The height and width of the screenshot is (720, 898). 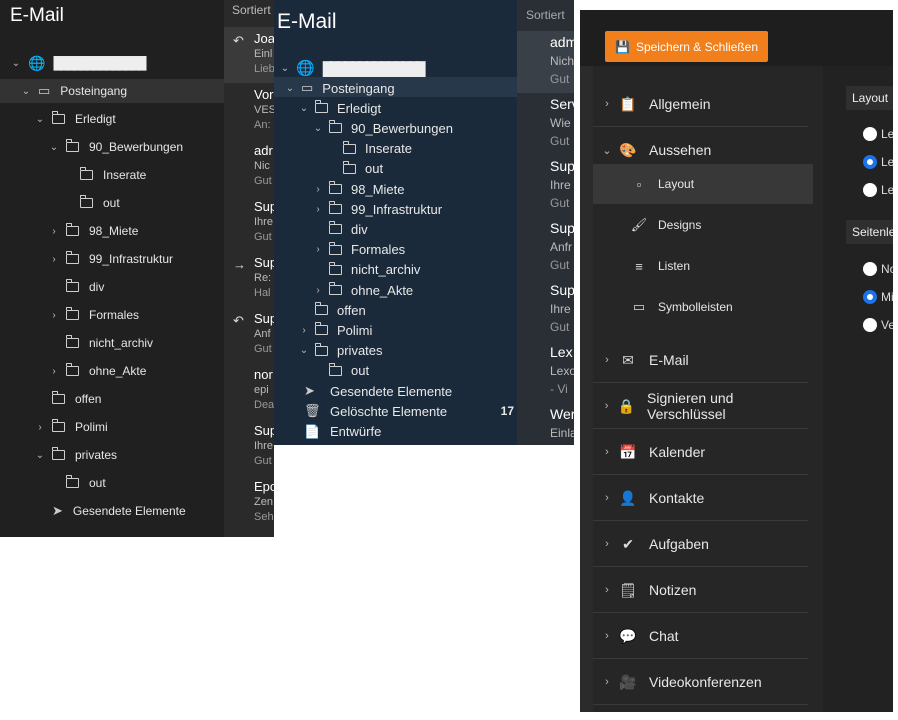 I want to click on save-close-button: 💾 Speichern & Schließen, so click(x=686, y=46).